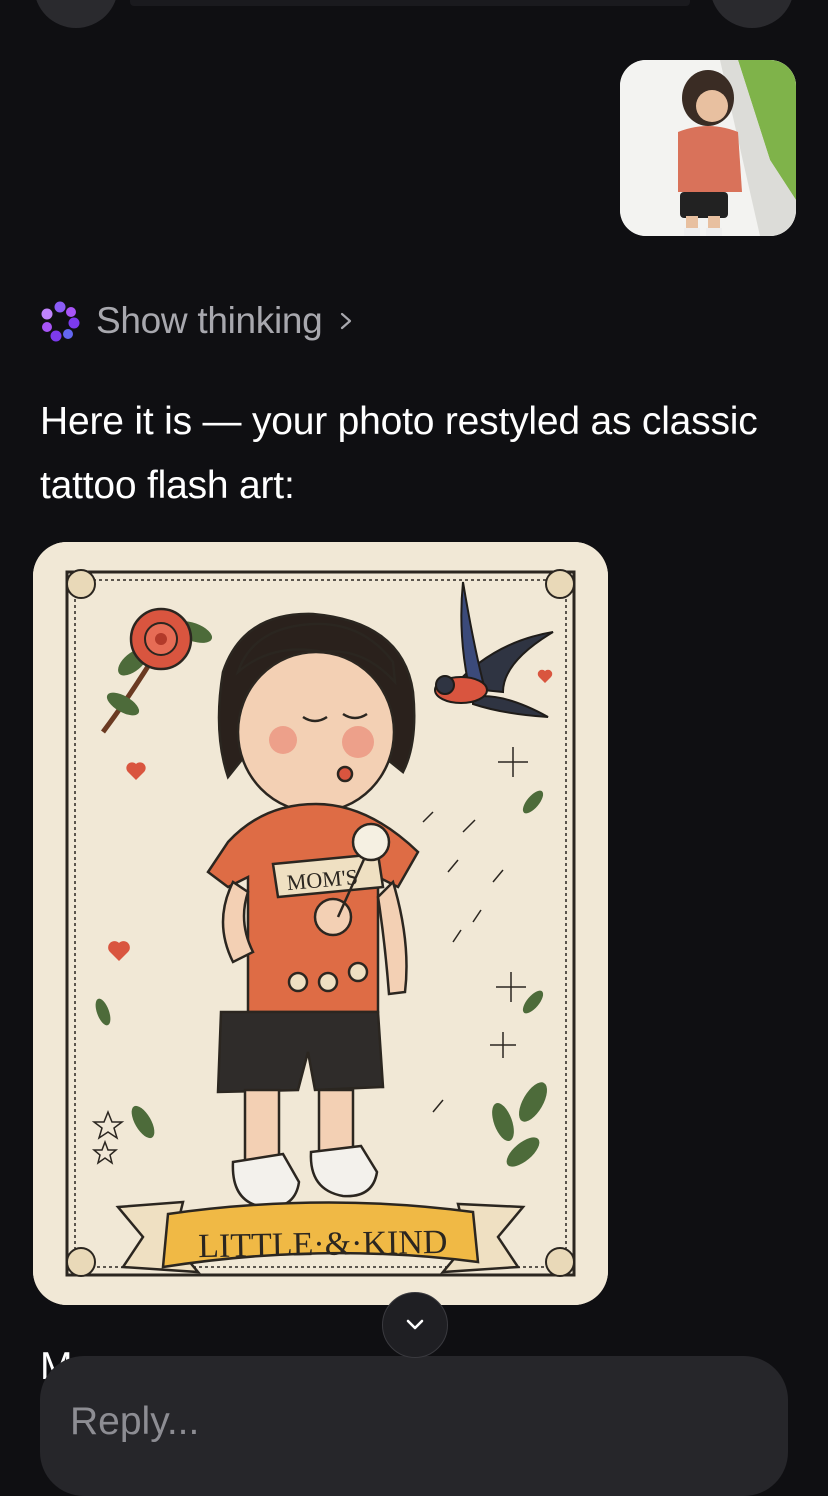 The image size is (828, 1496). I want to click on reply-input, so click(410, 1422).